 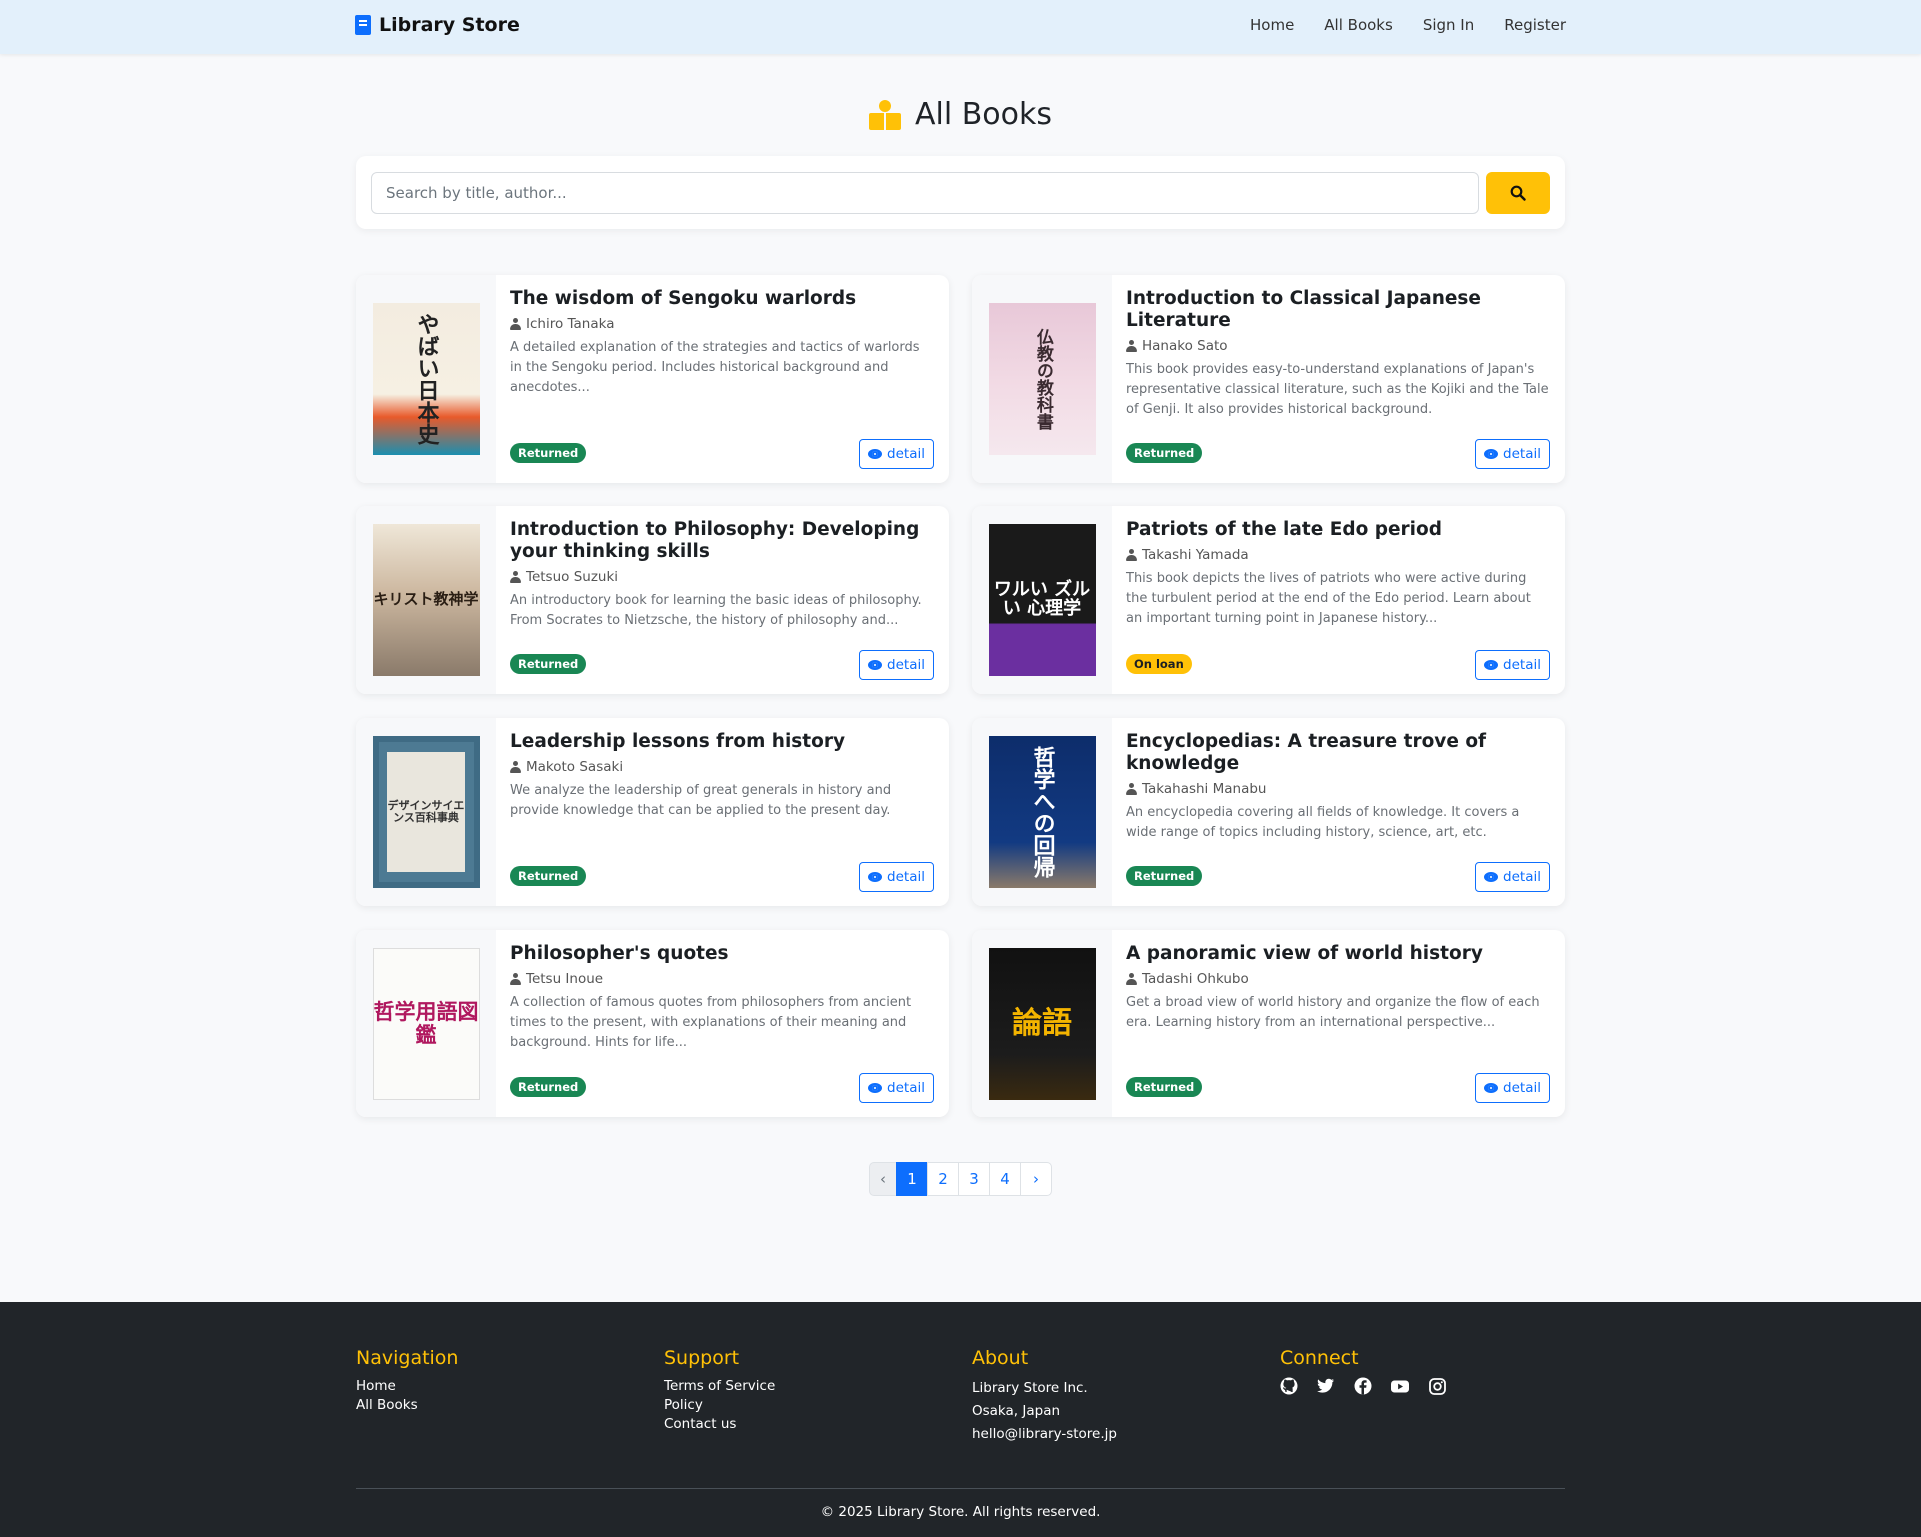 What do you see at coordinates (565, 979) in the screenshot?
I see `book-author: Tetsu Inoue` at bounding box center [565, 979].